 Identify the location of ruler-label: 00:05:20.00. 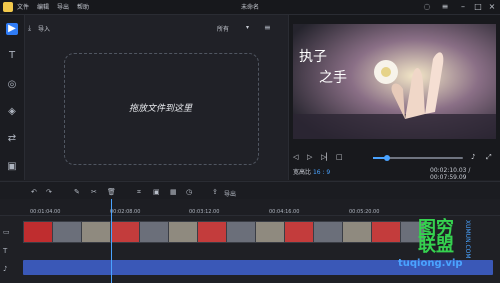
(364, 212).